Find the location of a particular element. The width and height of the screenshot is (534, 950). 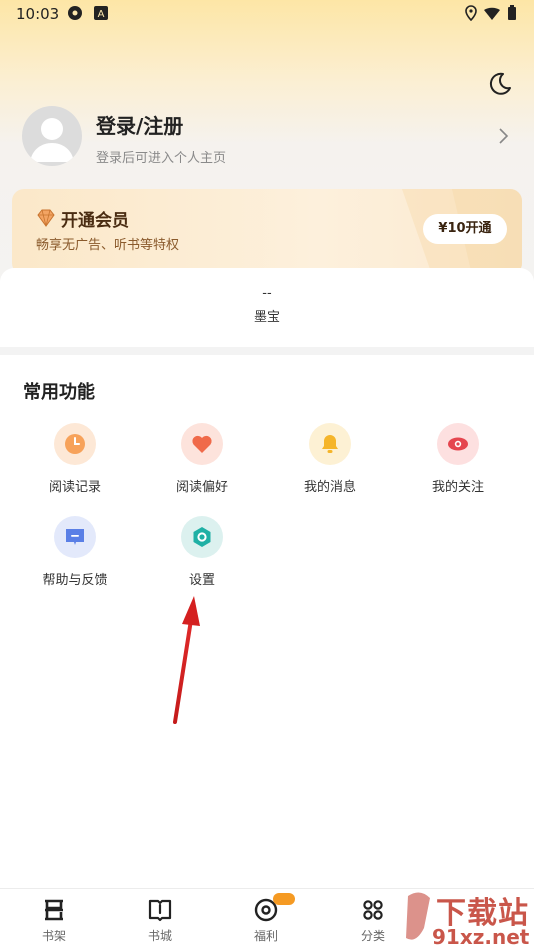

tab-bookstore: 书城 is located at coordinates (160, 919).